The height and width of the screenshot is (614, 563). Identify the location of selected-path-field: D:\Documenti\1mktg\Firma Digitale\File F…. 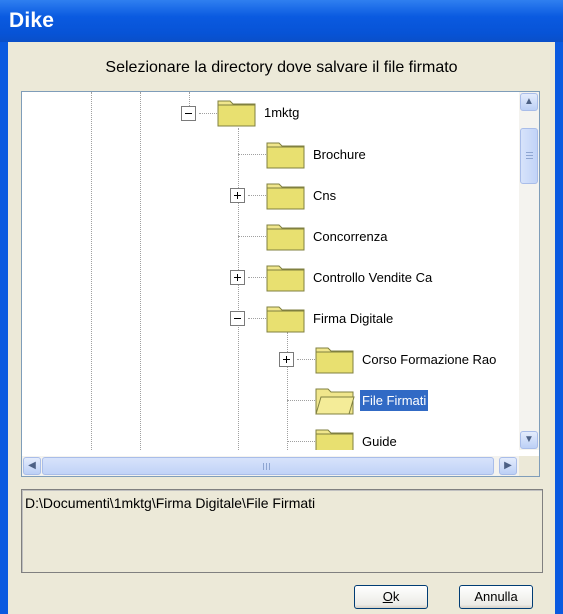
(282, 531).